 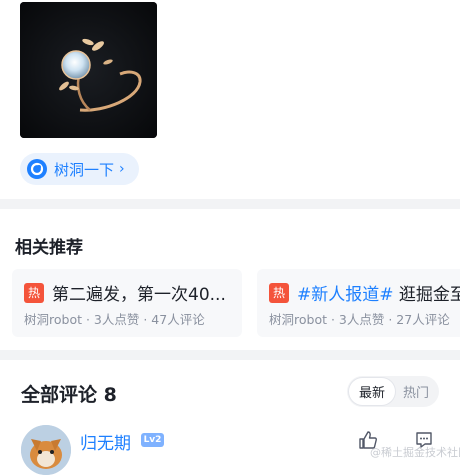 What do you see at coordinates (37, 169) in the screenshot?
I see `shudong-logo-icon` at bounding box center [37, 169].